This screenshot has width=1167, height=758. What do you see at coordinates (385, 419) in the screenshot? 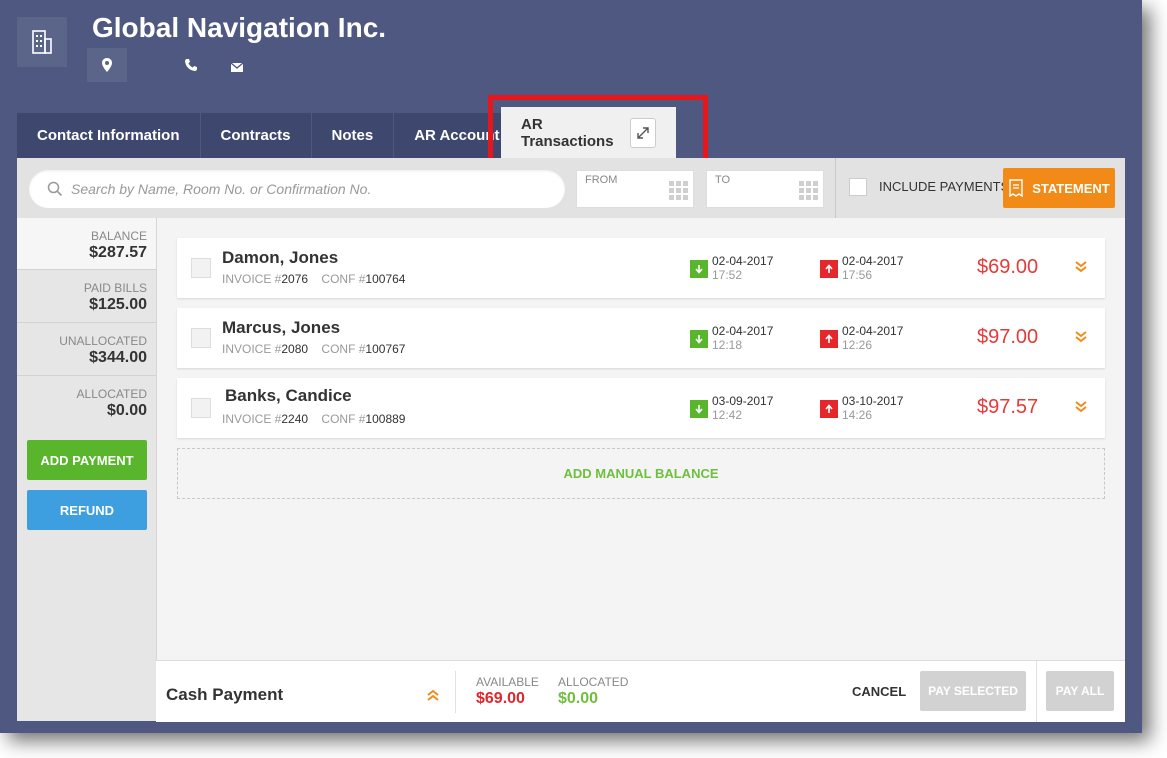
I see `conf-number: 100889` at bounding box center [385, 419].